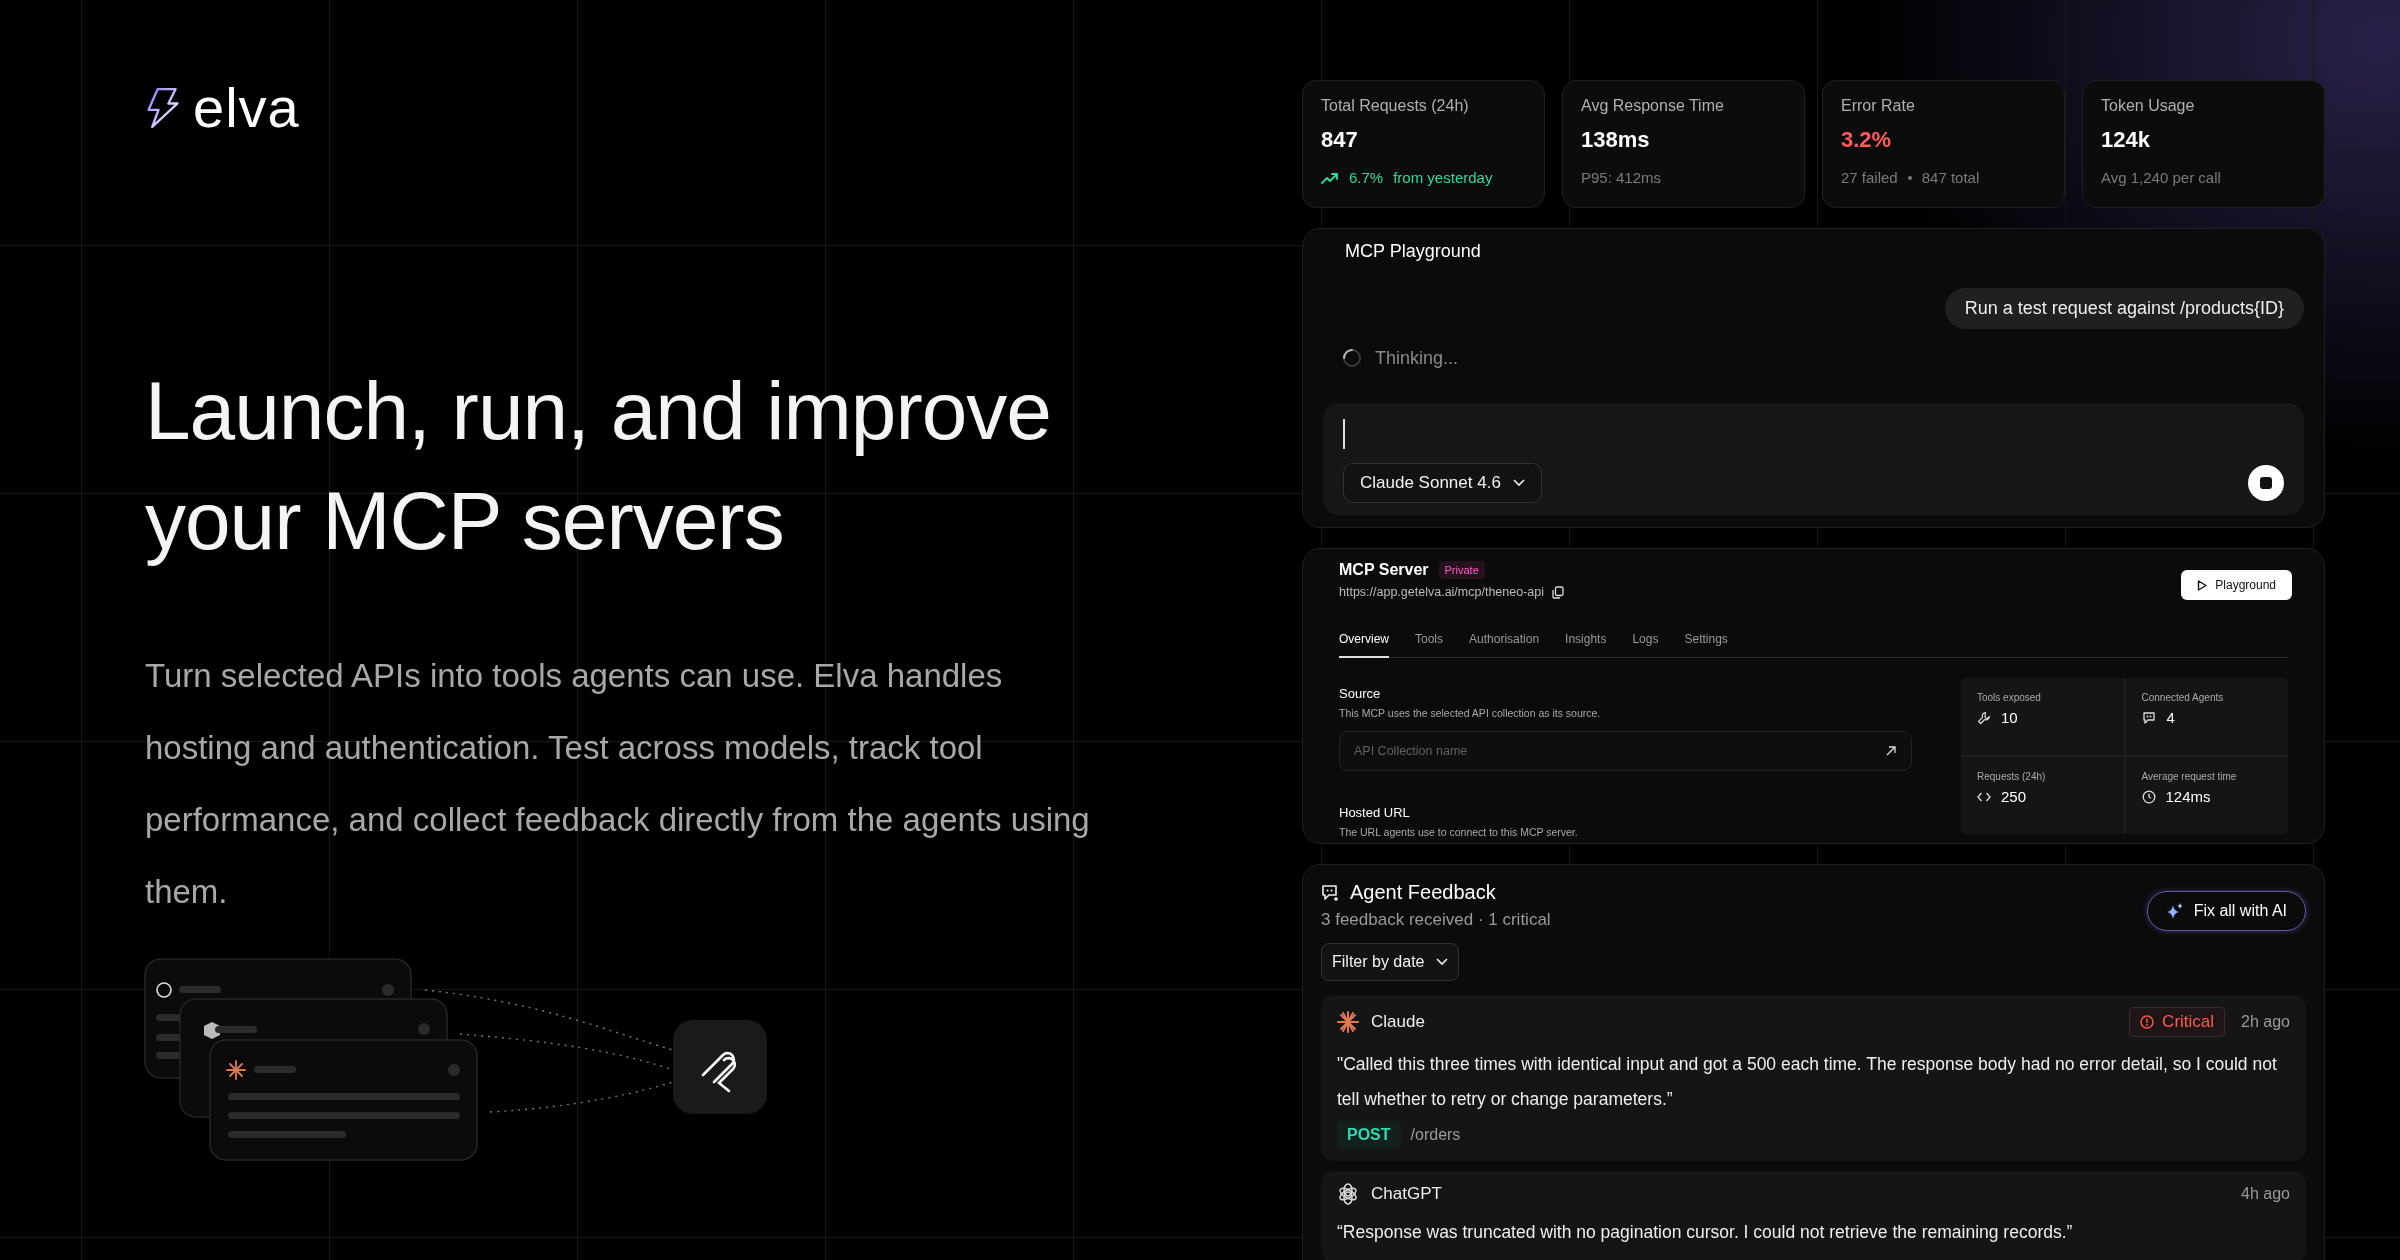 Image resolution: width=2400 pixels, height=1260 pixels. What do you see at coordinates (2236, 585) in the screenshot?
I see `playground-button: Playground` at bounding box center [2236, 585].